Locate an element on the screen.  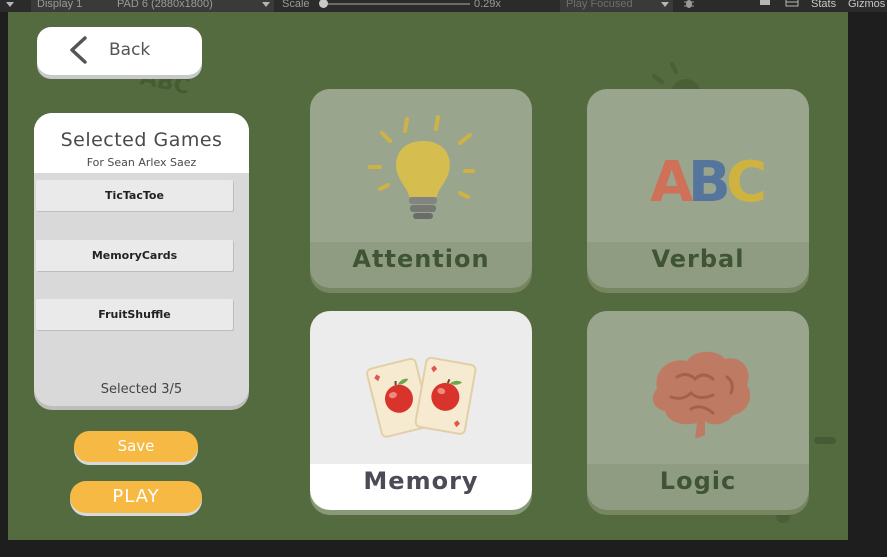
selected-game-item: MemoryCards is located at coordinates (134, 255).